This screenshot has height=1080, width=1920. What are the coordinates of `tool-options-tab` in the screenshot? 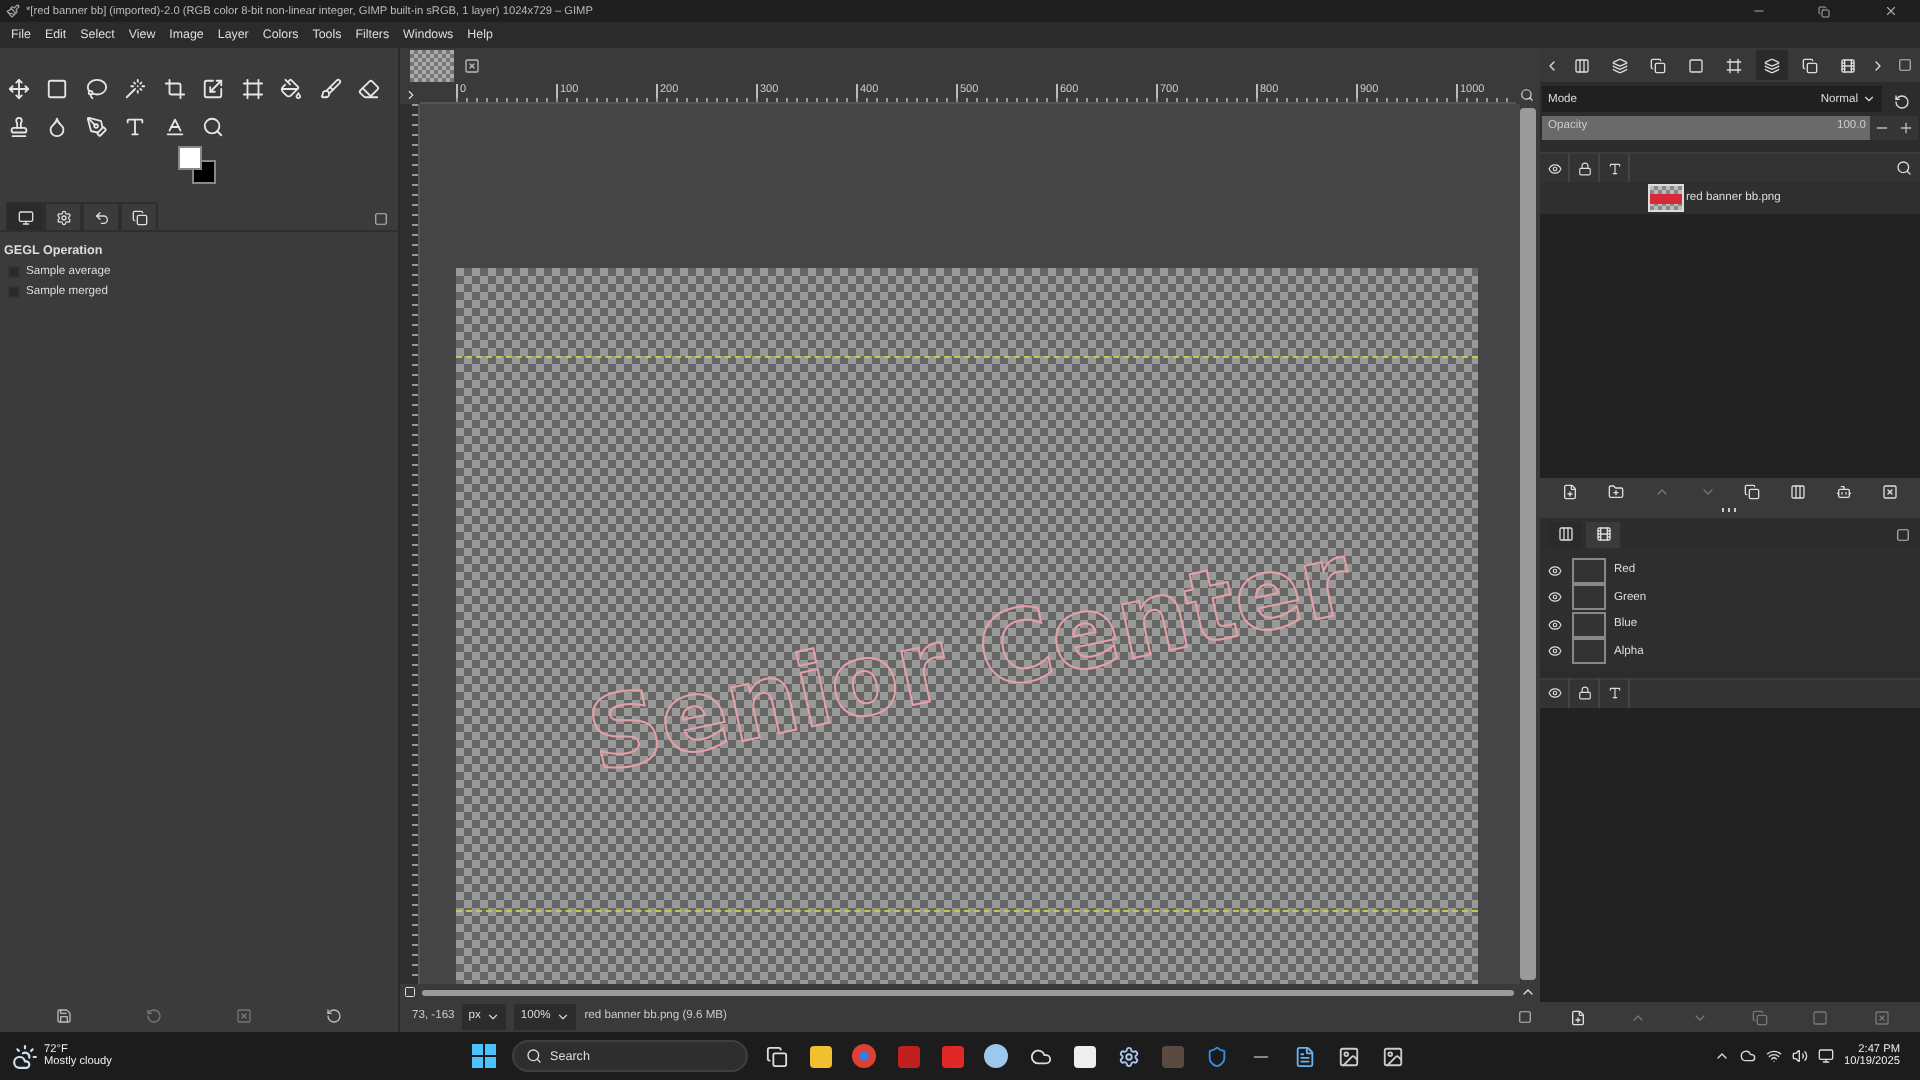 It's located at (25, 216).